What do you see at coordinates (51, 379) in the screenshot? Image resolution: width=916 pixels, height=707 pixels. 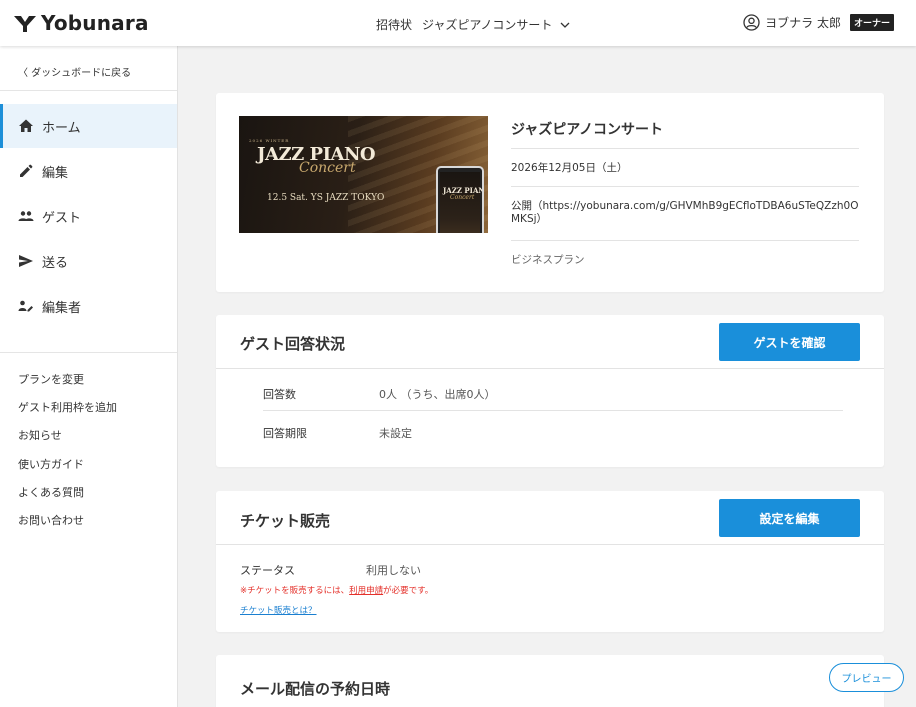 I see `change-plan-link: プランを変更` at bounding box center [51, 379].